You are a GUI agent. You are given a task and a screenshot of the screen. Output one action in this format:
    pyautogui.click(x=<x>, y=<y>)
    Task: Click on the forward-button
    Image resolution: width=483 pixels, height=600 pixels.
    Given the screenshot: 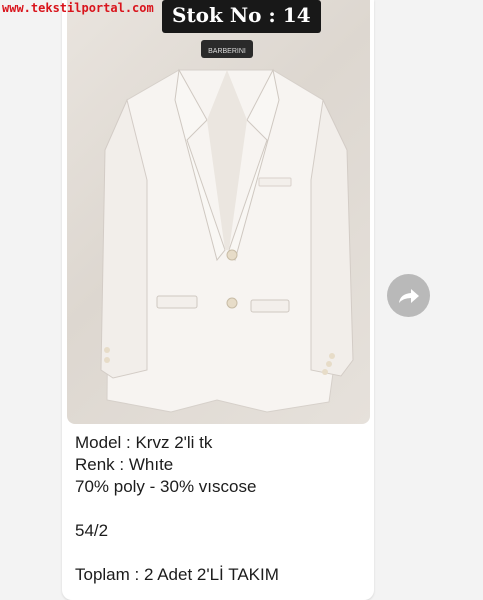 What is the action you would take?
    pyautogui.click(x=408, y=295)
    